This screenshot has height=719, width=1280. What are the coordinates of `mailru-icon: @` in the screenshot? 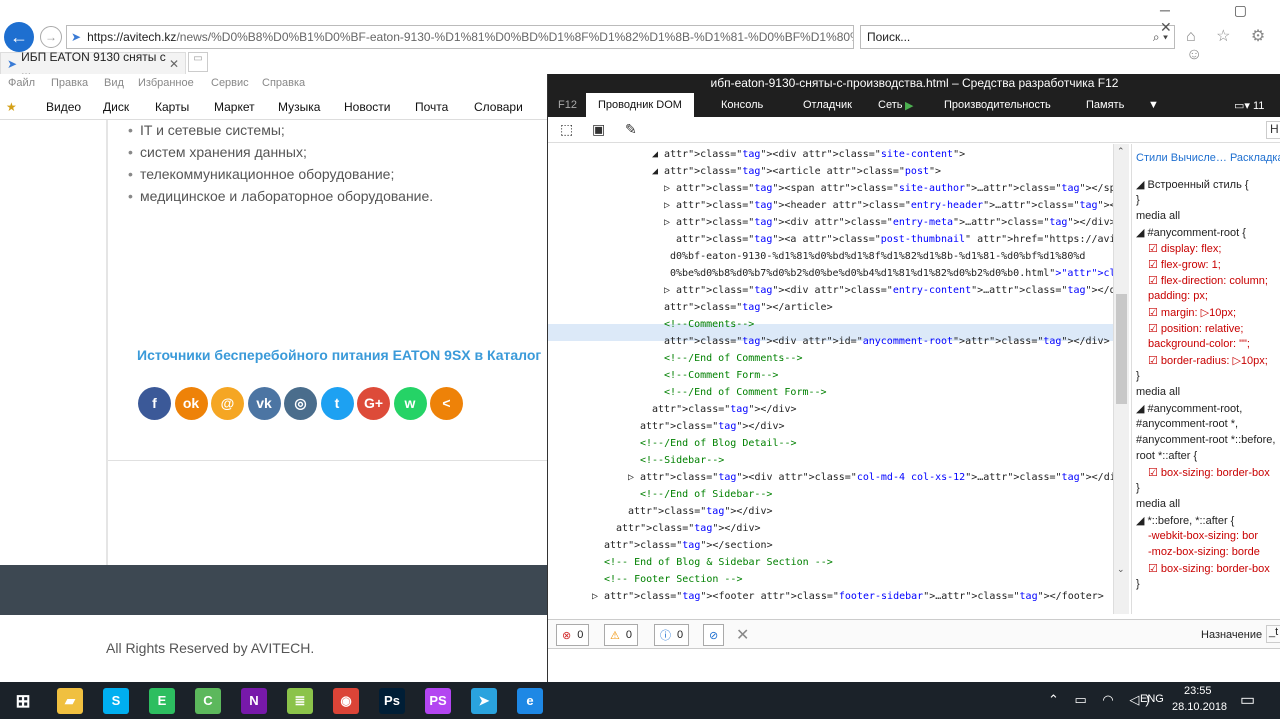 It's located at (227, 403).